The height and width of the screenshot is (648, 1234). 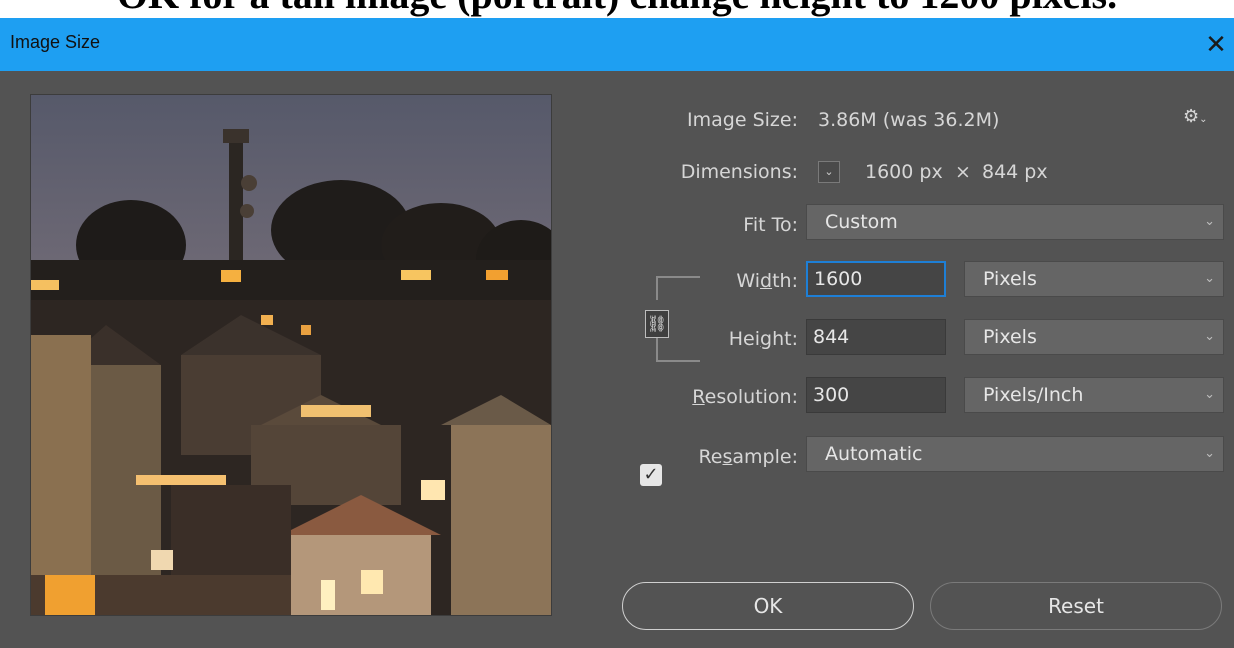 I want to click on close-icon: ✕, so click(x=1216, y=44).